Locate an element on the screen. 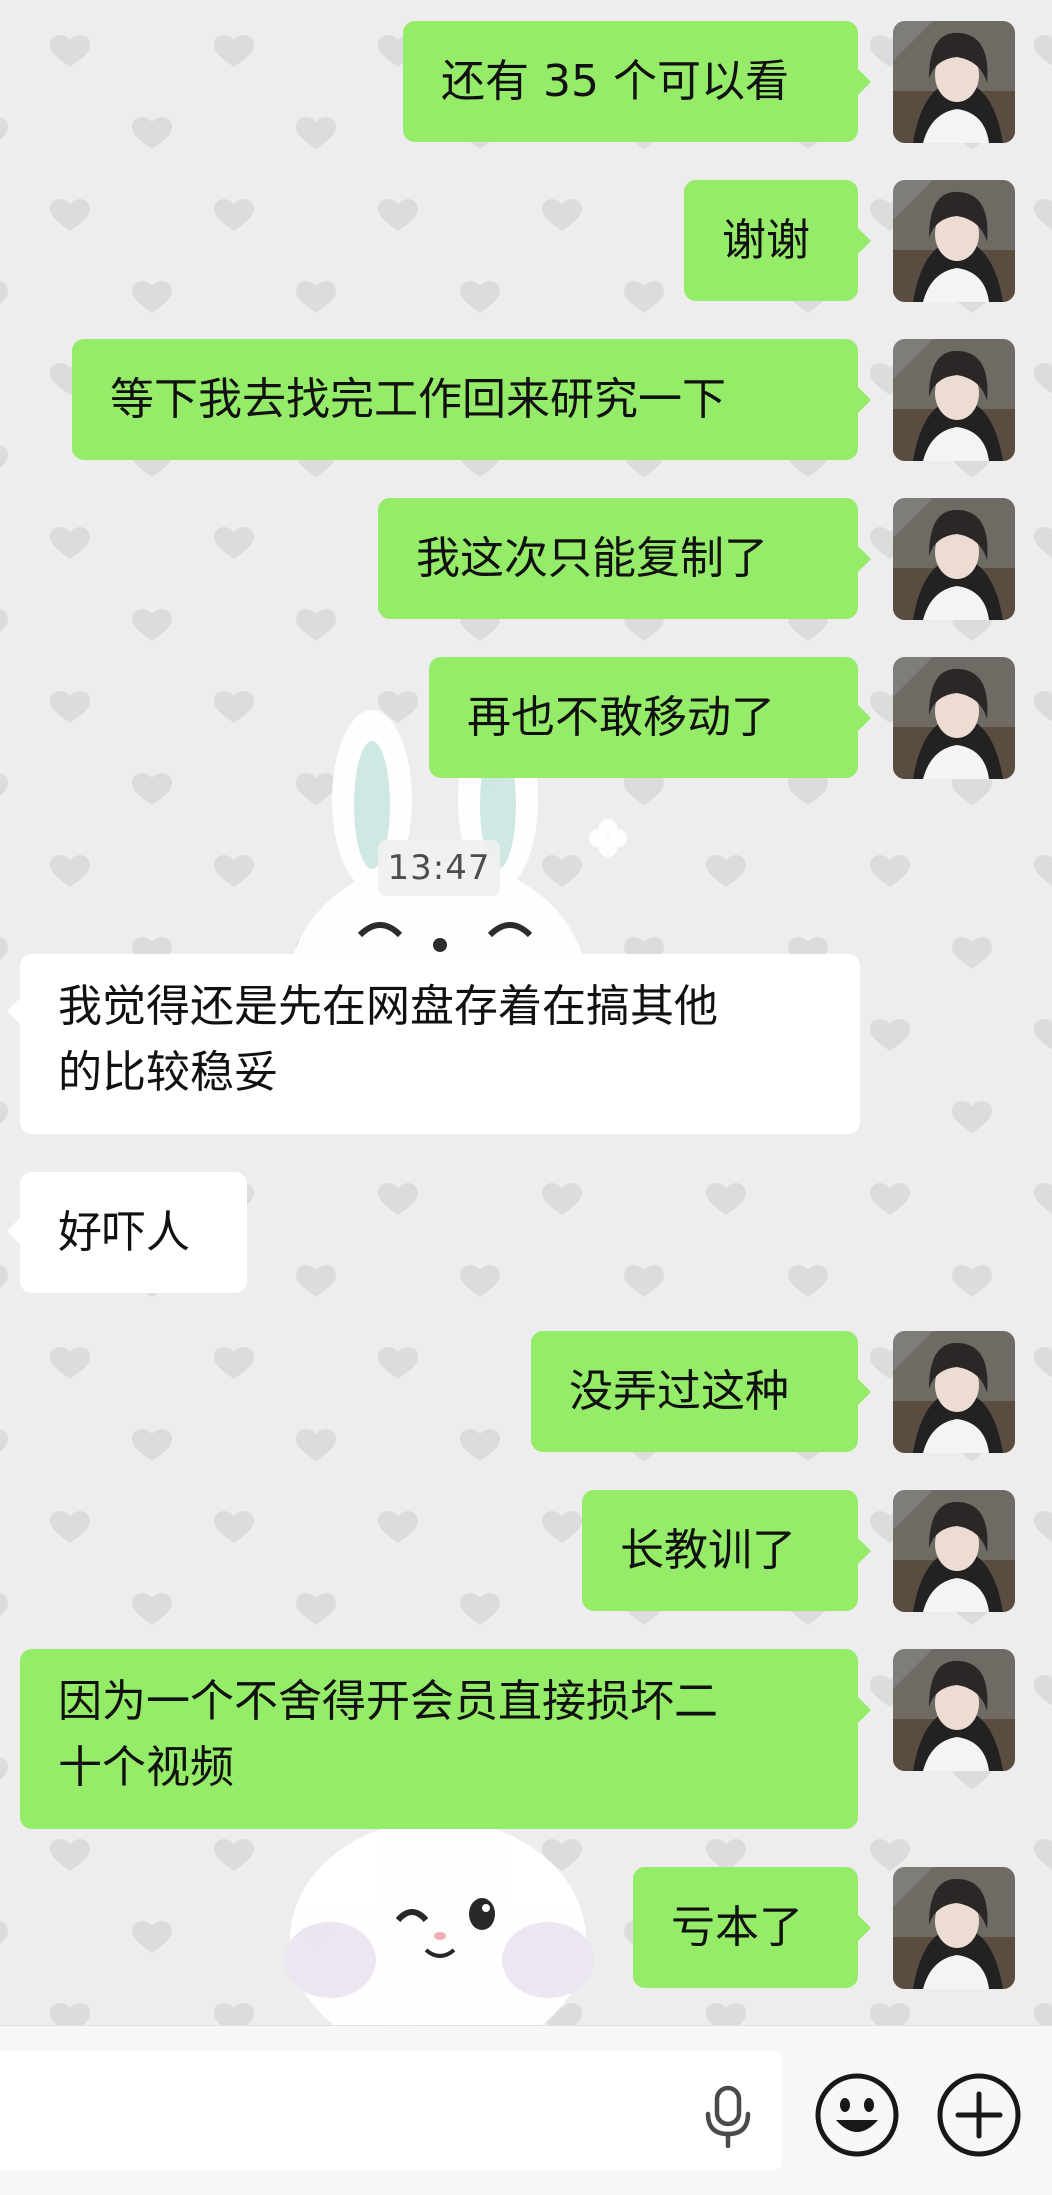 This screenshot has width=1052, height=2195. message-text: 亏本了 is located at coordinates (737, 1927).